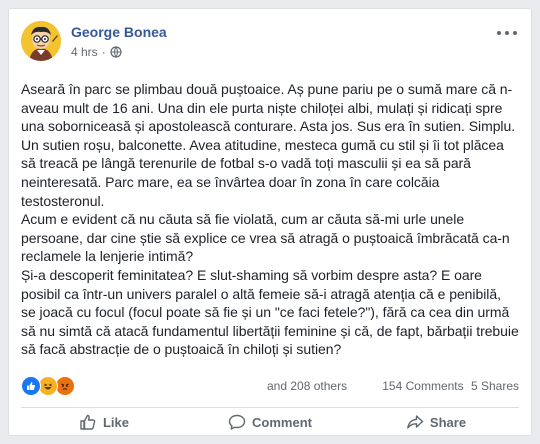 The width and height of the screenshot is (540, 444). Describe the element at coordinates (282, 422) in the screenshot. I see `comment-label: Comment` at that location.